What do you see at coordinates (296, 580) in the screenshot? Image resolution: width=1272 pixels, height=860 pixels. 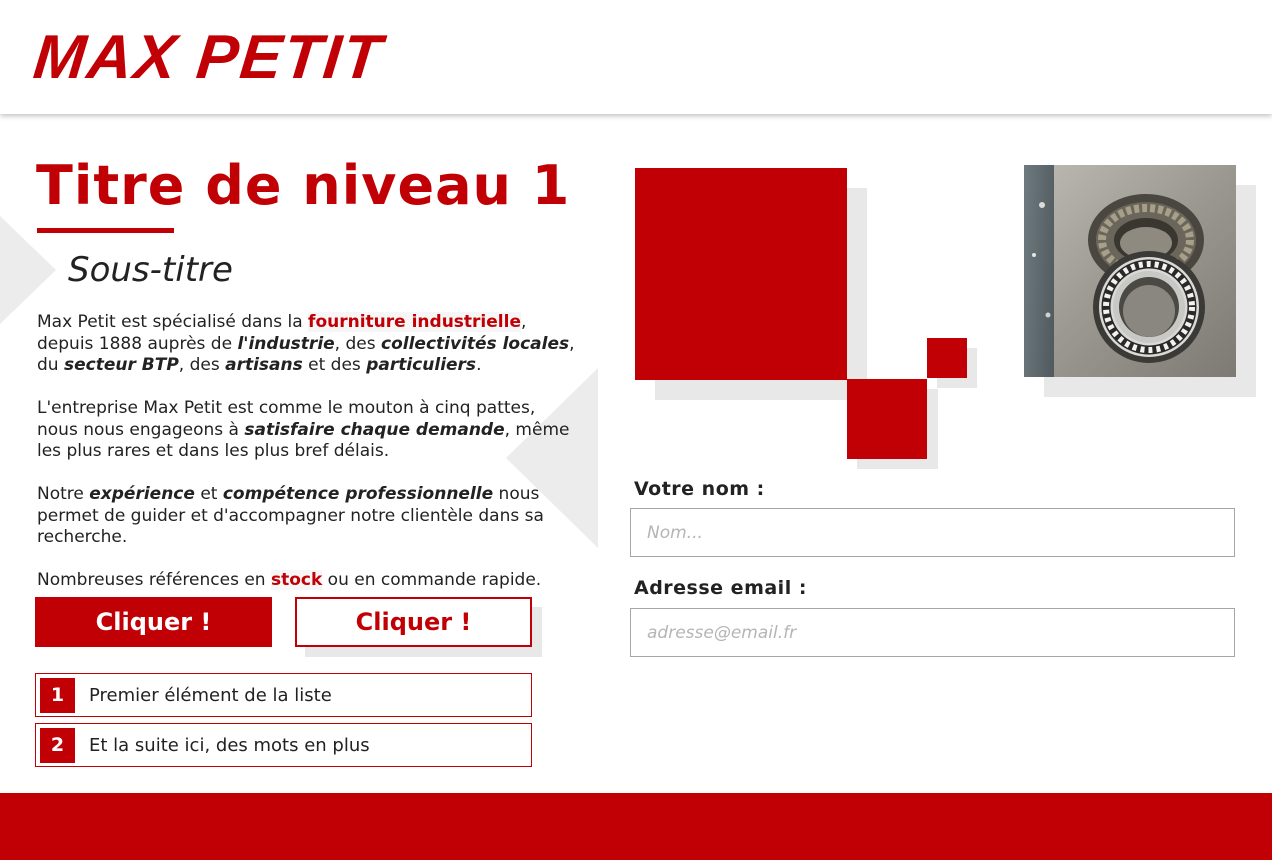 I see `highlight-stock: stock` at bounding box center [296, 580].